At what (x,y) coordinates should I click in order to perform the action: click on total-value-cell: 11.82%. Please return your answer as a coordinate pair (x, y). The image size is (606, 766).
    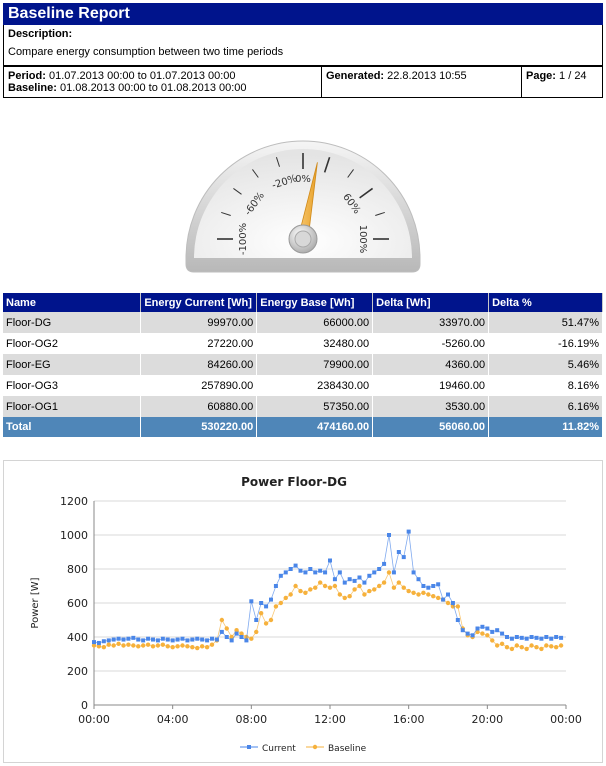
    Looking at the image, I should click on (545, 427).